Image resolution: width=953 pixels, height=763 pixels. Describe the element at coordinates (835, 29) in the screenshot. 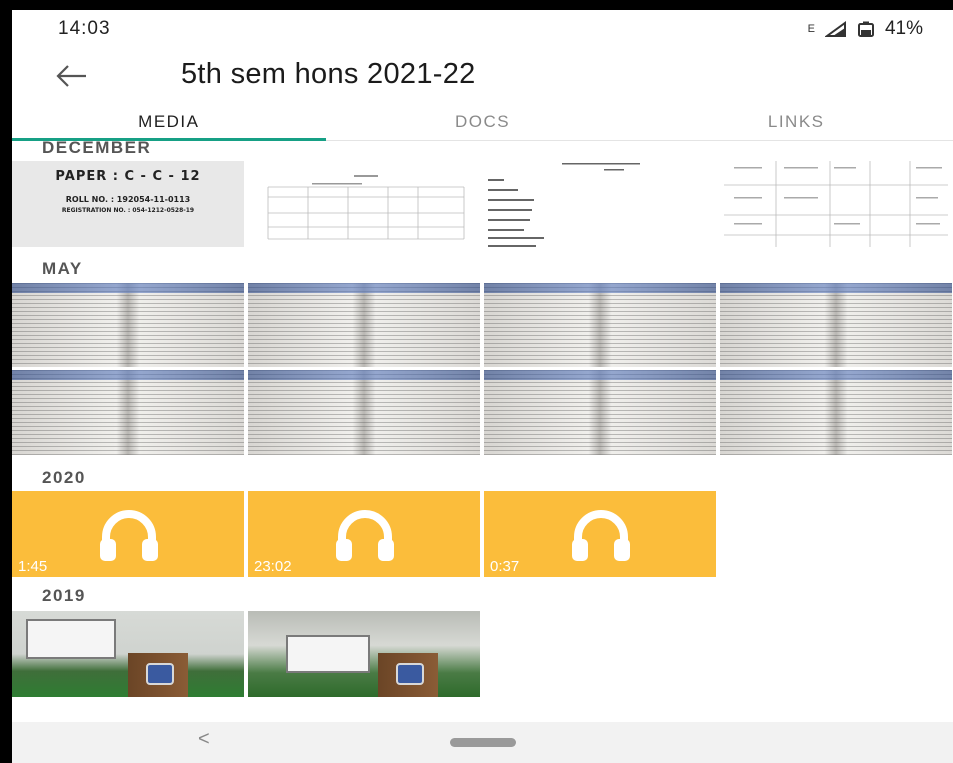

I see `signal-icon` at that location.